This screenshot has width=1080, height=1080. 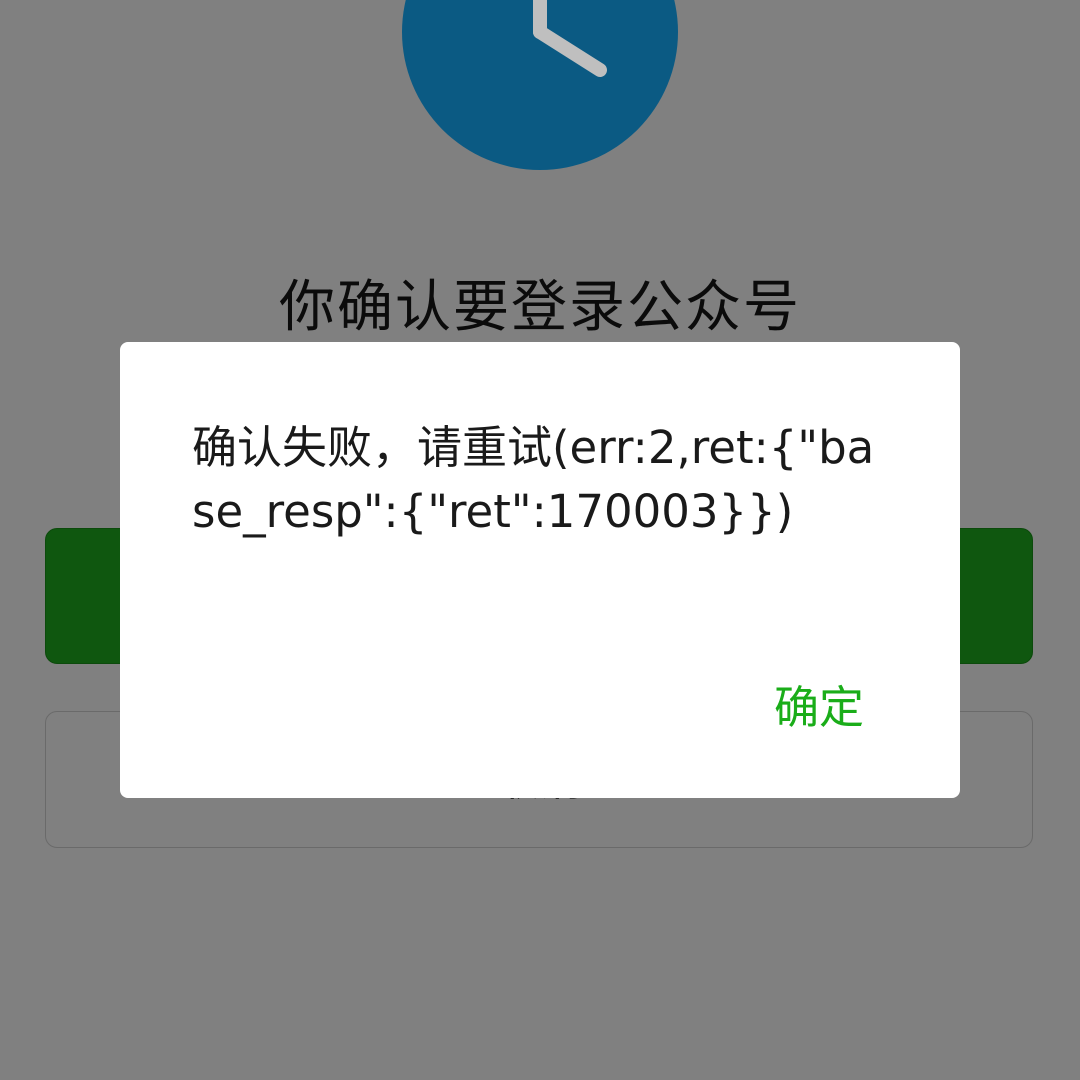 I want to click on page-title: 你确认要登录公众号, so click(x=540, y=307).